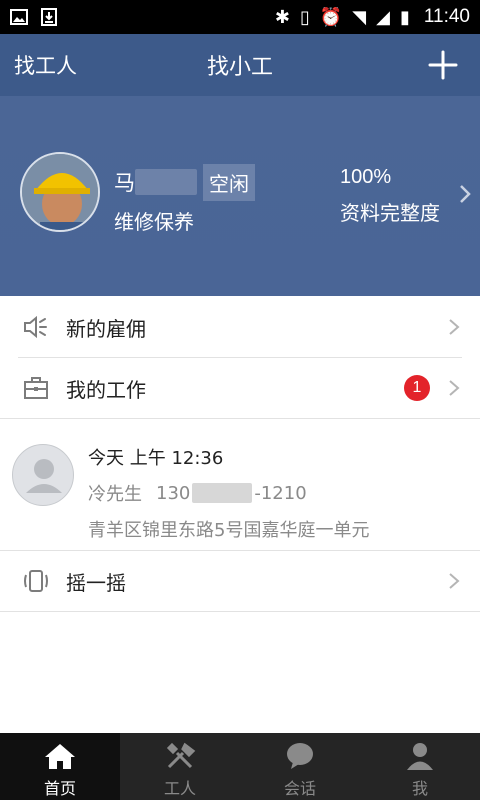 This screenshot has width=480, height=800. I want to click on bluetooth-icon: ✱, so click(282, 17).